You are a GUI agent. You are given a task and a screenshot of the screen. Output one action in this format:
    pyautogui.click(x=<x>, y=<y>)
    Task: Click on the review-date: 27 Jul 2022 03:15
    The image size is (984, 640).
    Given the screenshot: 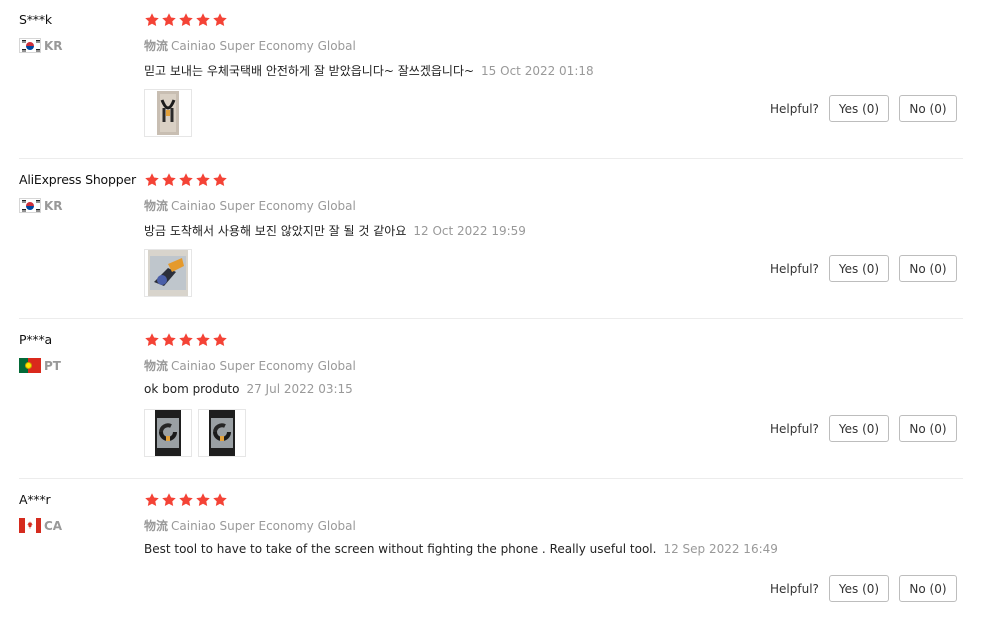 What is the action you would take?
    pyautogui.click(x=299, y=389)
    